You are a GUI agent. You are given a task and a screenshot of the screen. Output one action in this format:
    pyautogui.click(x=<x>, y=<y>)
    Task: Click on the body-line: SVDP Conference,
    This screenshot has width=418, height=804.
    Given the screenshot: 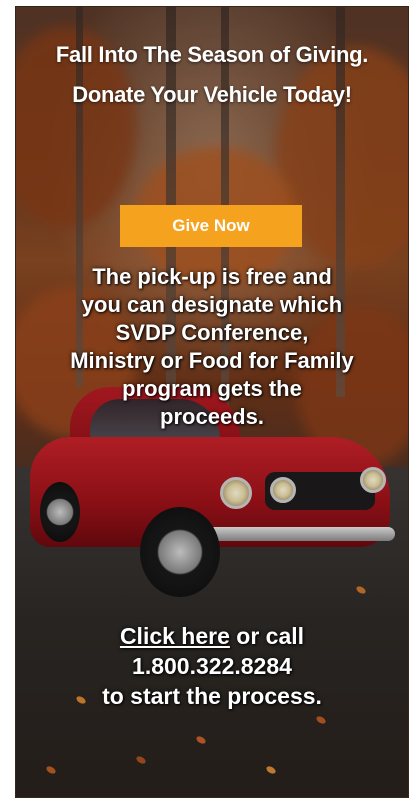 What is the action you would take?
    pyautogui.click(x=212, y=332)
    